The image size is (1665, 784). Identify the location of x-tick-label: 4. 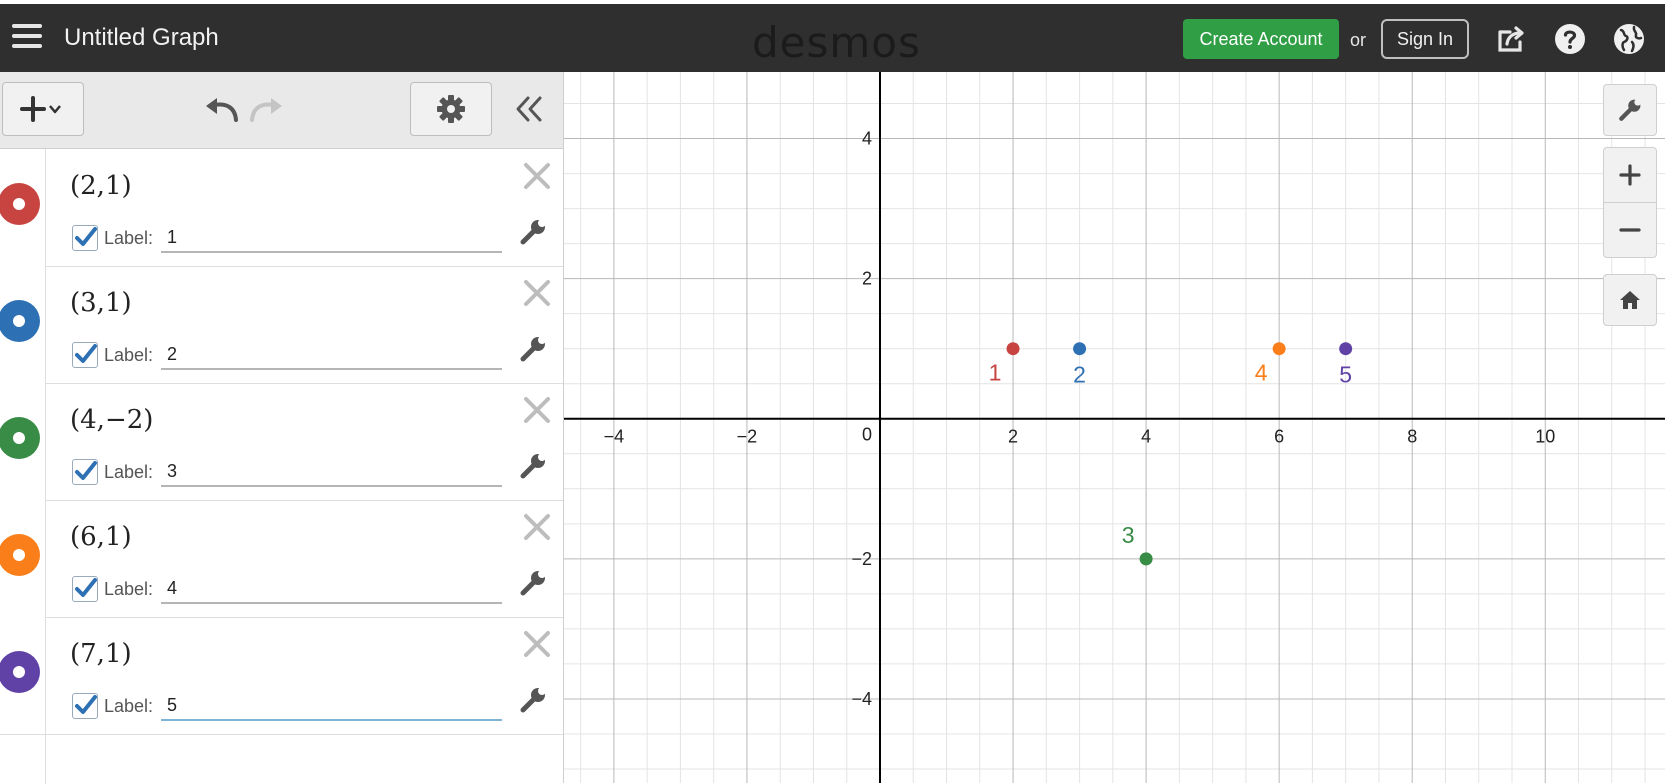
(1146, 437).